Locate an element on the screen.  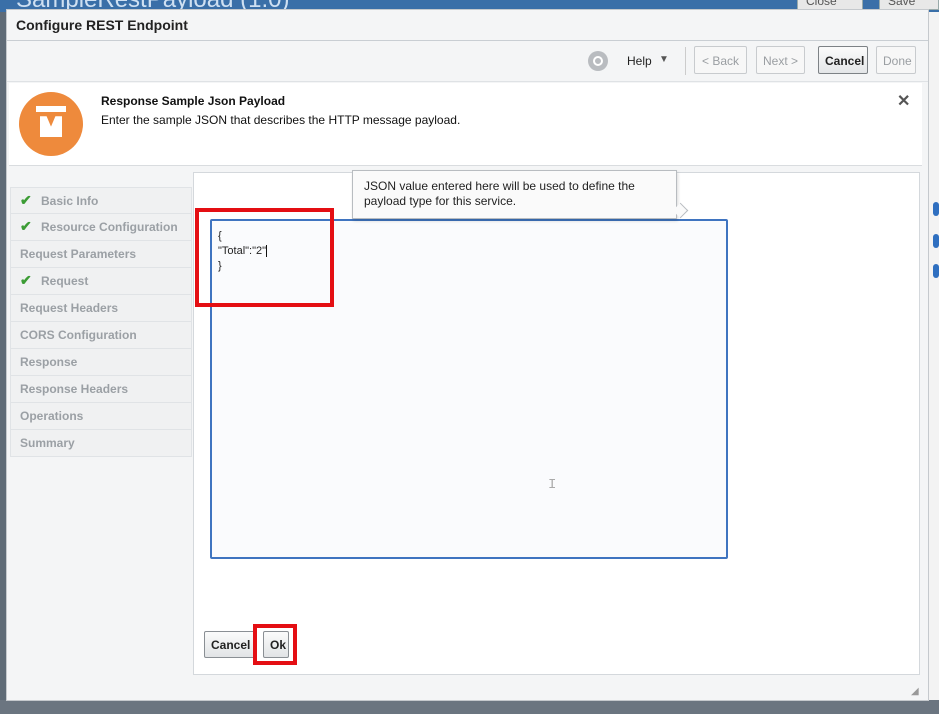
nav-item-cors-configuration: CORS Configuration is located at coordinates (101, 335).